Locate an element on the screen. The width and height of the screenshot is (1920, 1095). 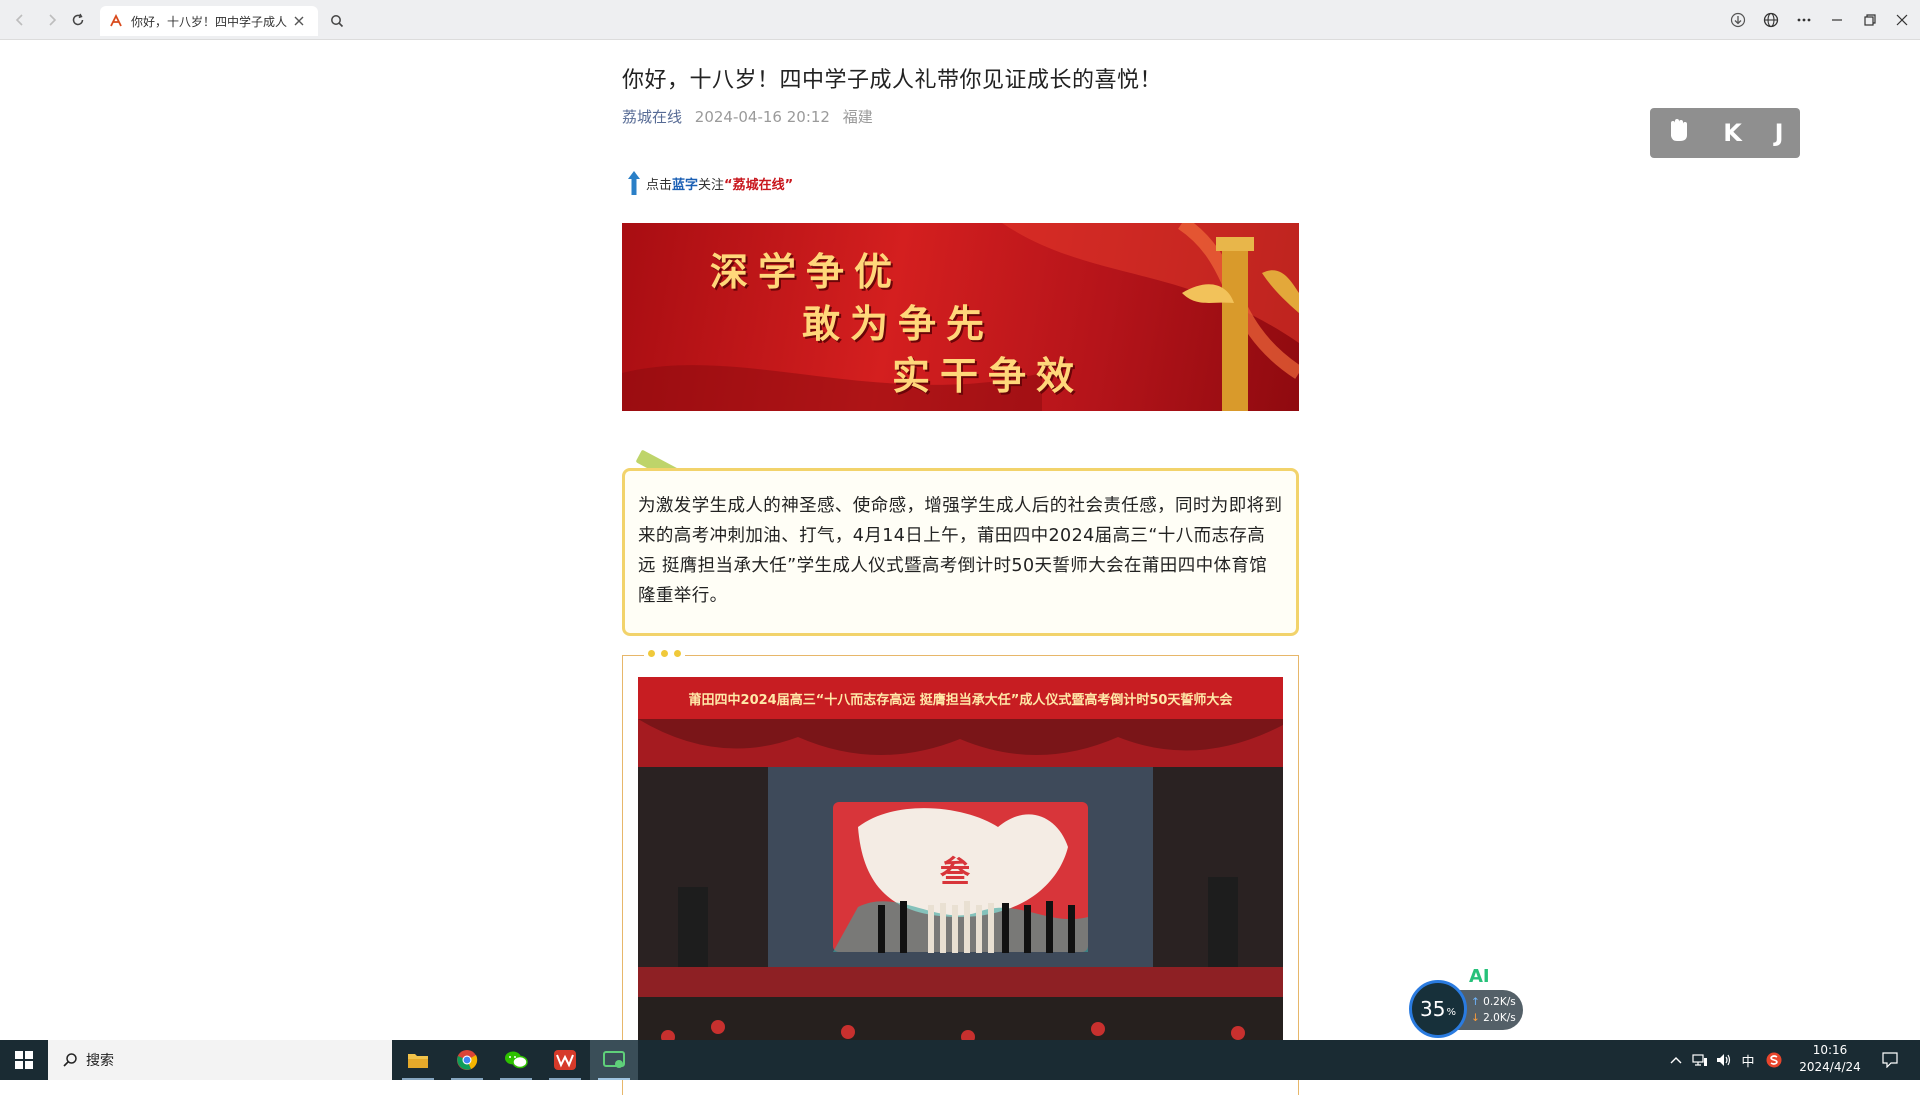
follow-middle: 关注 is located at coordinates (711, 185).